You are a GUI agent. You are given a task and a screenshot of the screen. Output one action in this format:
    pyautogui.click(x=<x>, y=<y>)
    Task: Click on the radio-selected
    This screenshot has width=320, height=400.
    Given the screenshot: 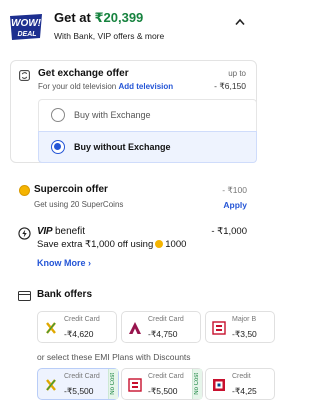 What is the action you would take?
    pyautogui.click(x=58, y=147)
    